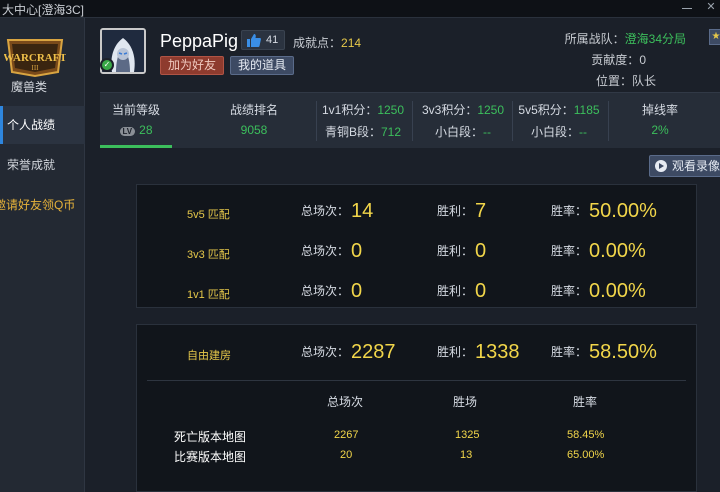 Image resolution: width=720 pixels, height=492 pixels. What do you see at coordinates (35, 58) in the screenshot?
I see `svg-text: WARCRAFT` at bounding box center [35, 58].